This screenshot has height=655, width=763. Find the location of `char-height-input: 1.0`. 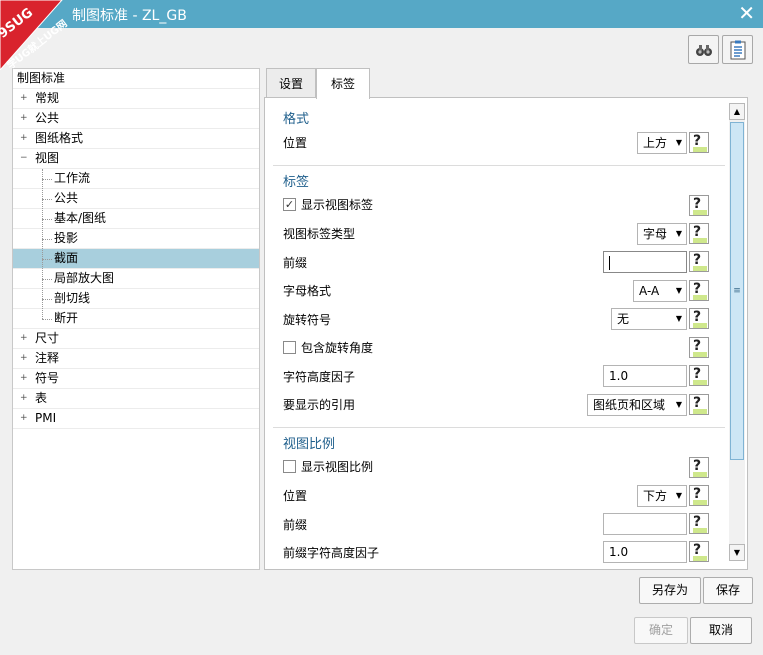

char-height-input: 1.0 is located at coordinates (645, 376).